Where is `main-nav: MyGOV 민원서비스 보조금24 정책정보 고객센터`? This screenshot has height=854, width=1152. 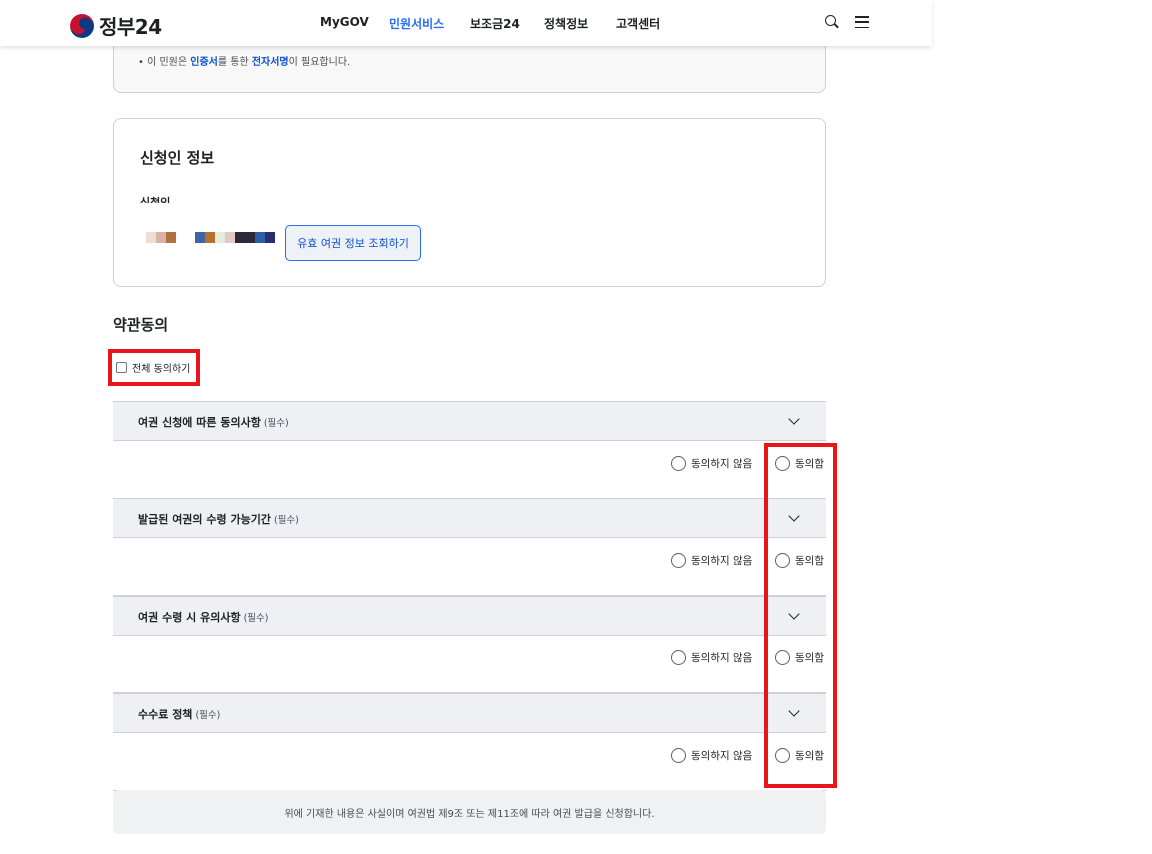 main-nav: MyGOV 민원서비스 보조금24 정책정보 고객센터 is located at coordinates (466, 23).